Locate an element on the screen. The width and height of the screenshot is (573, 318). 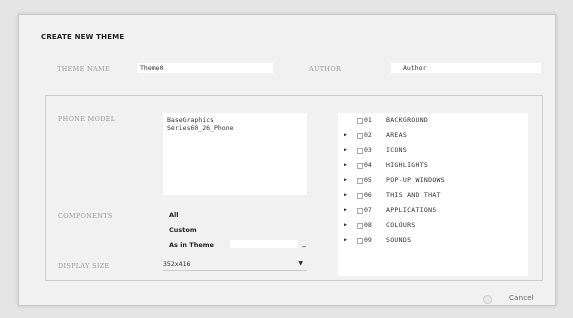
phone-model-label: PHONE MODEL is located at coordinates (87, 119).